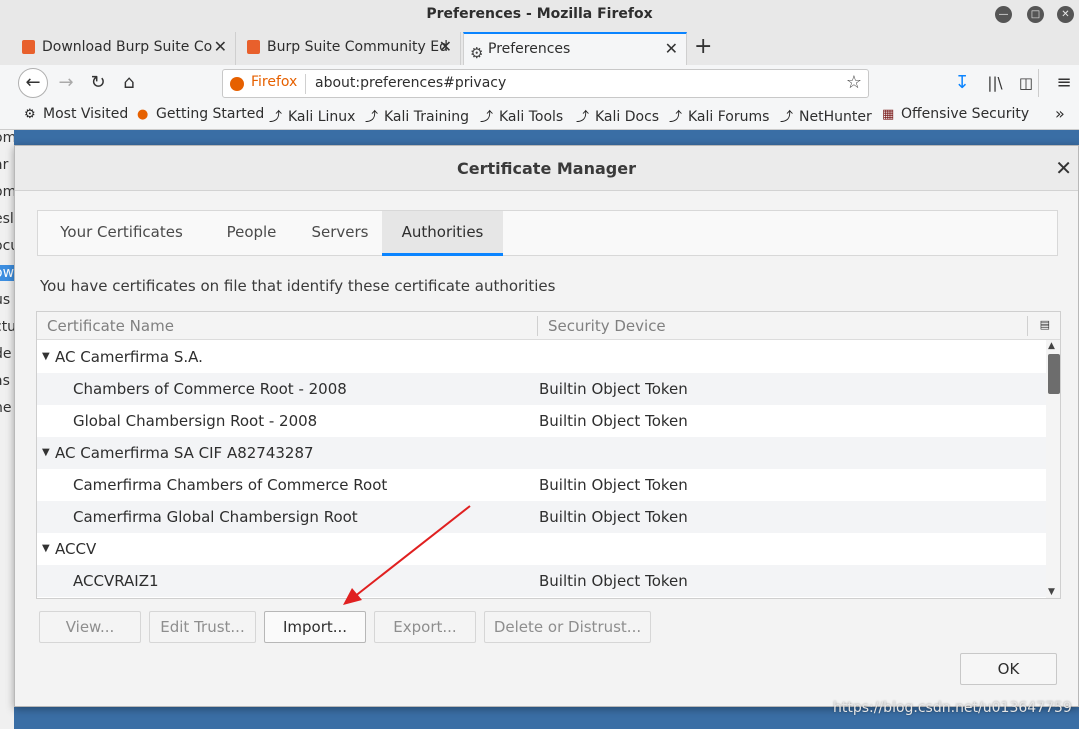 This screenshot has height=729, width=1079. What do you see at coordinates (110, 326) in the screenshot?
I see `column-certificate-name: Certificate Name` at bounding box center [110, 326].